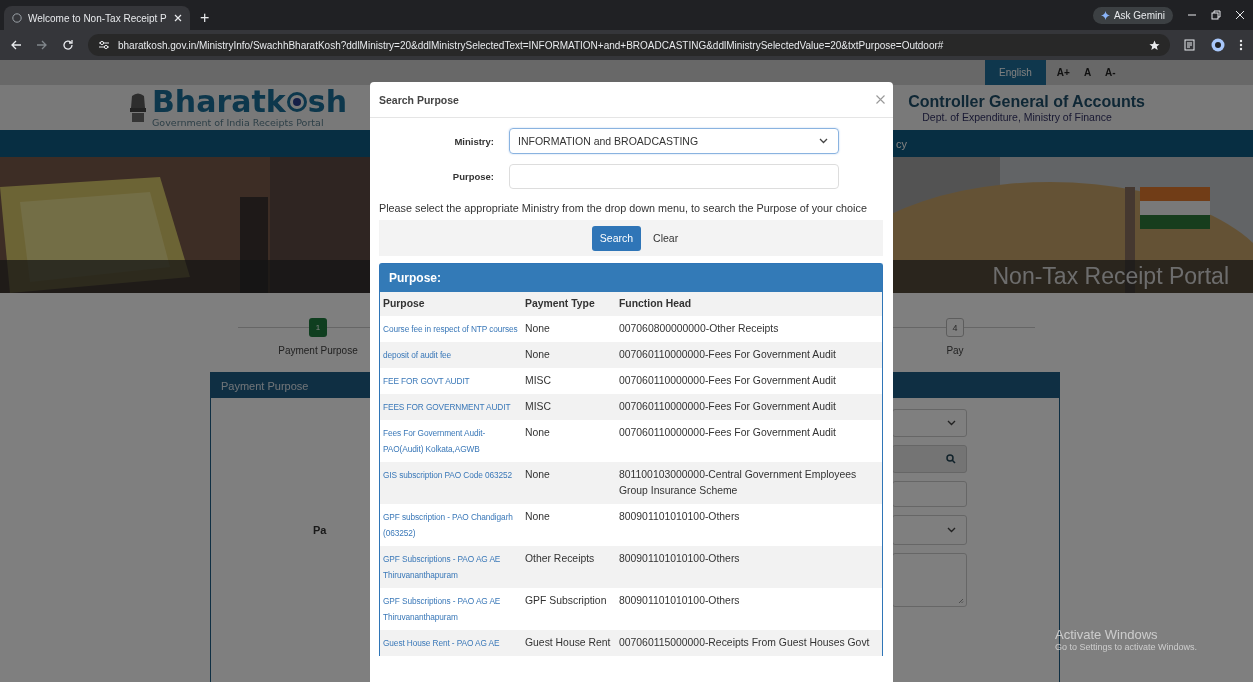 This screenshot has width=1253, height=682. Describe the element at coordinates (1110, 276) in the screenshot. I see `banner-caption: Non-Tax Receipt Portal` at that location.